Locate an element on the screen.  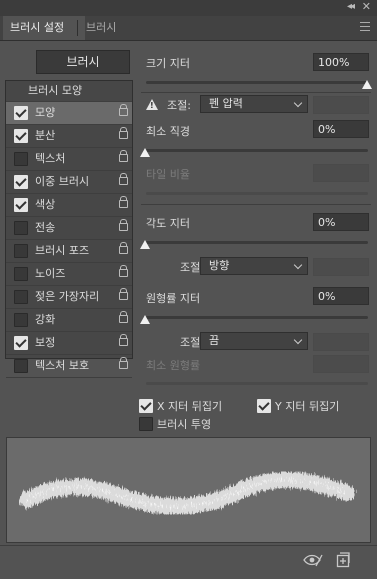
settings-item-label: 보정 is located at coordinates (45, 342).